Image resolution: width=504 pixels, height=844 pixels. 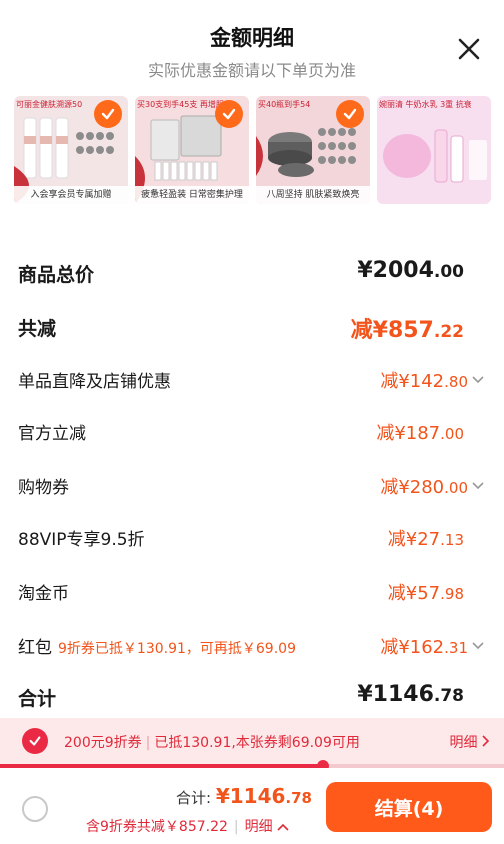 I want to click on footer-discount: 含9折券共减￥857.22 | 明细, so click(x=187, y=826).